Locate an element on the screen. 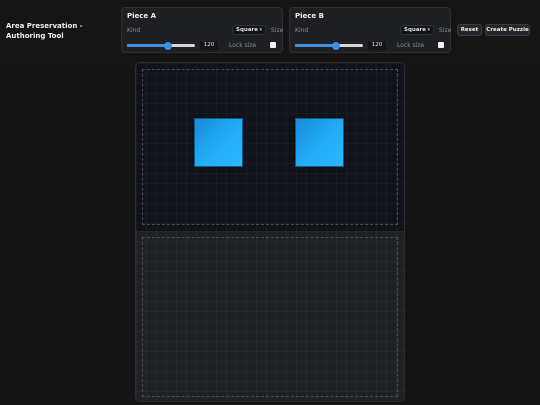 The width and height of the screenshot is (540, 405). piece-a-slider-thumb is located at coordinates (167, 45).